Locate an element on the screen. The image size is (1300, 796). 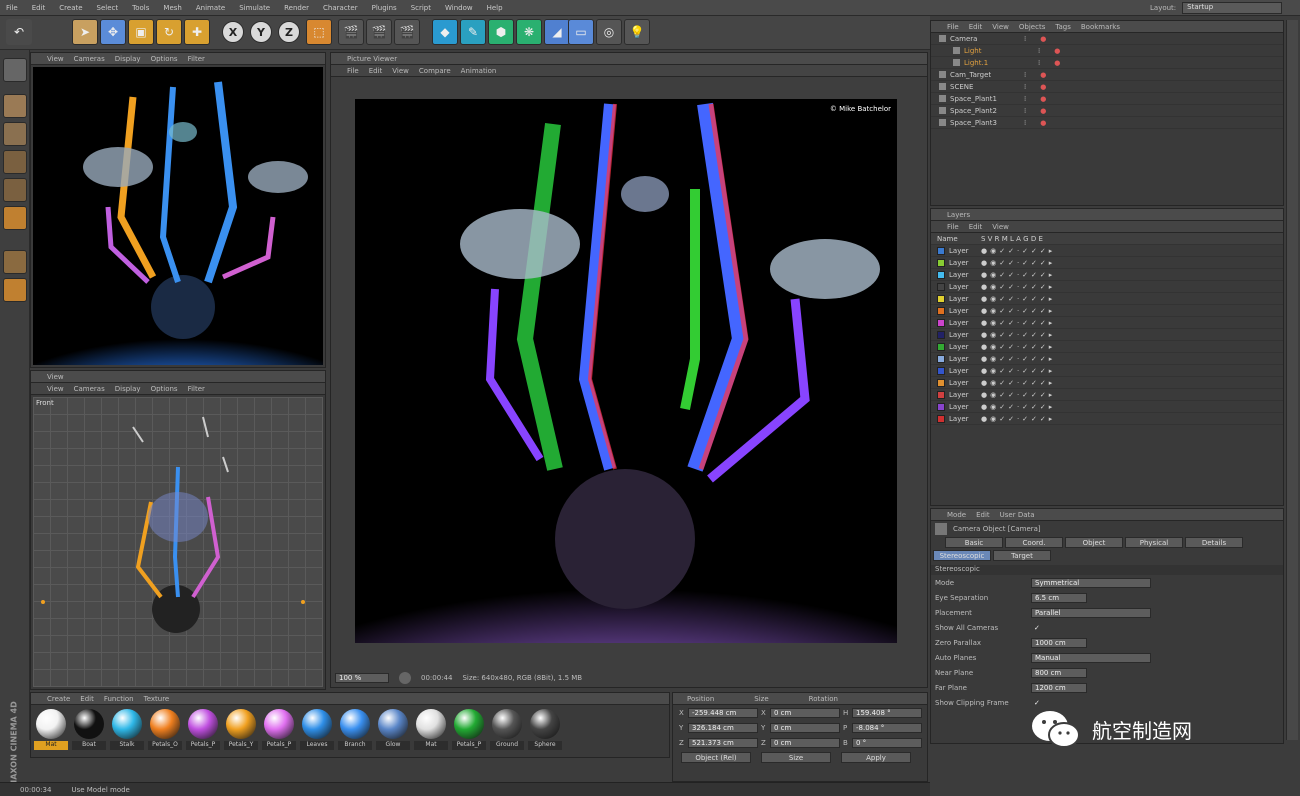
material-menu-edit: Edit is located at coordinates (87, 699).